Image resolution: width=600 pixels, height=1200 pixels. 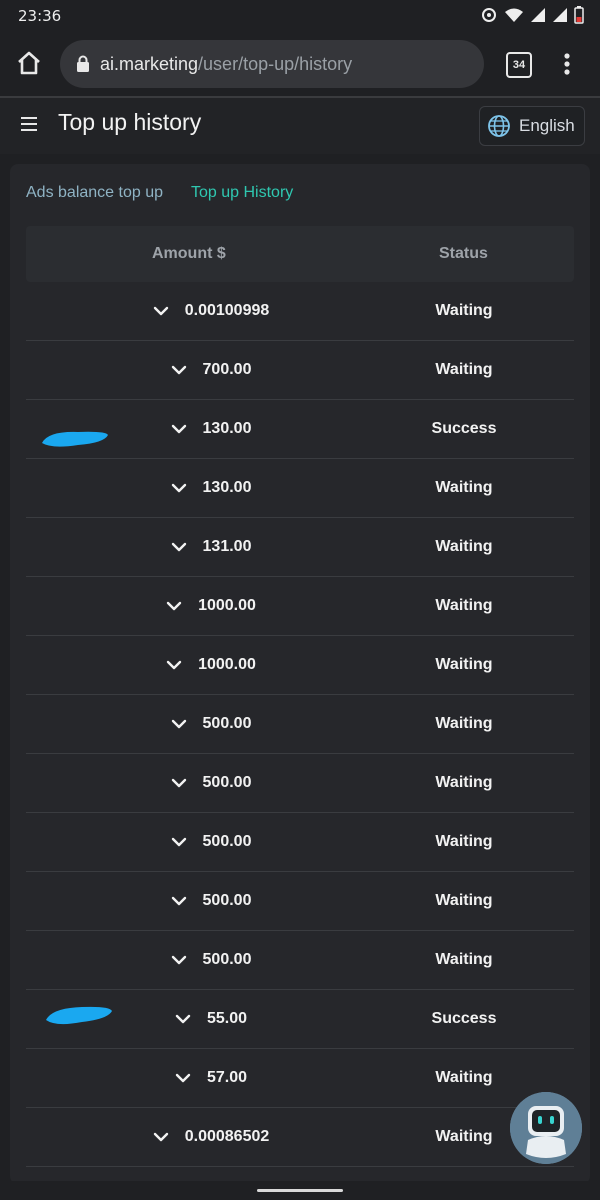 I want to click on signal-icon, so click(x=538, y=17).